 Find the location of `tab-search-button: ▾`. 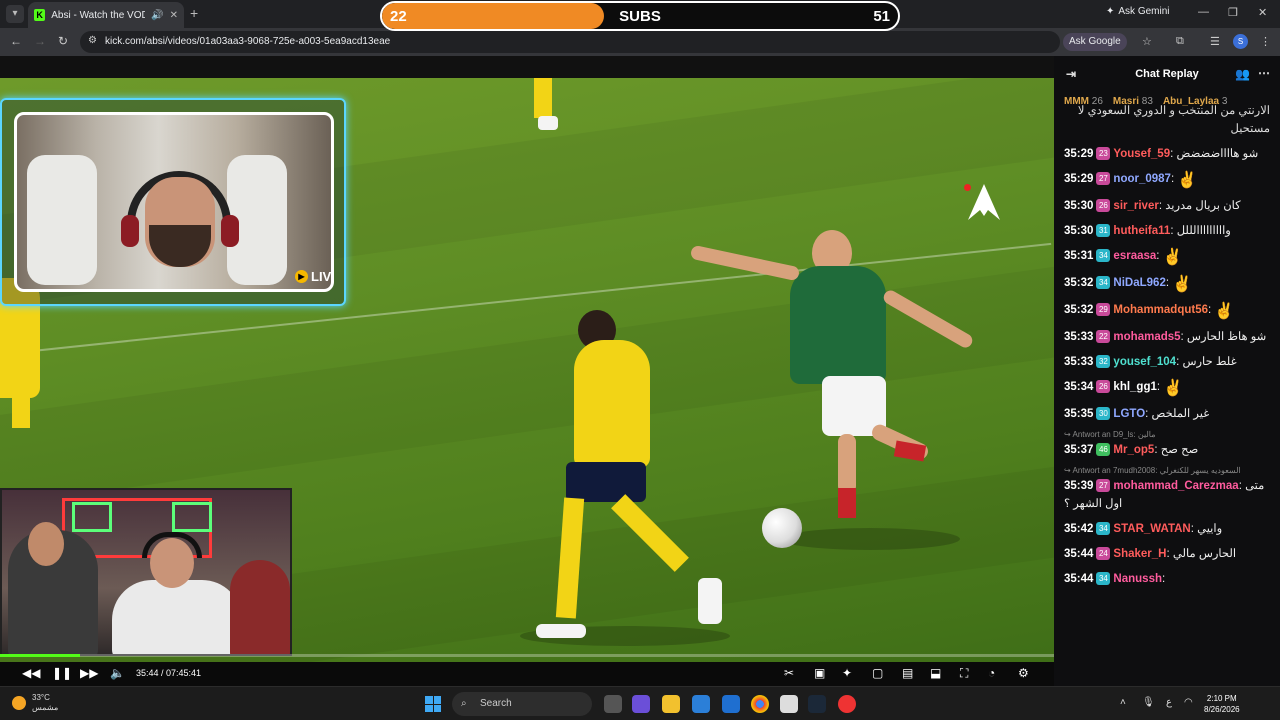

tab-search-button: ▾ is located at coordinates (15, 14).